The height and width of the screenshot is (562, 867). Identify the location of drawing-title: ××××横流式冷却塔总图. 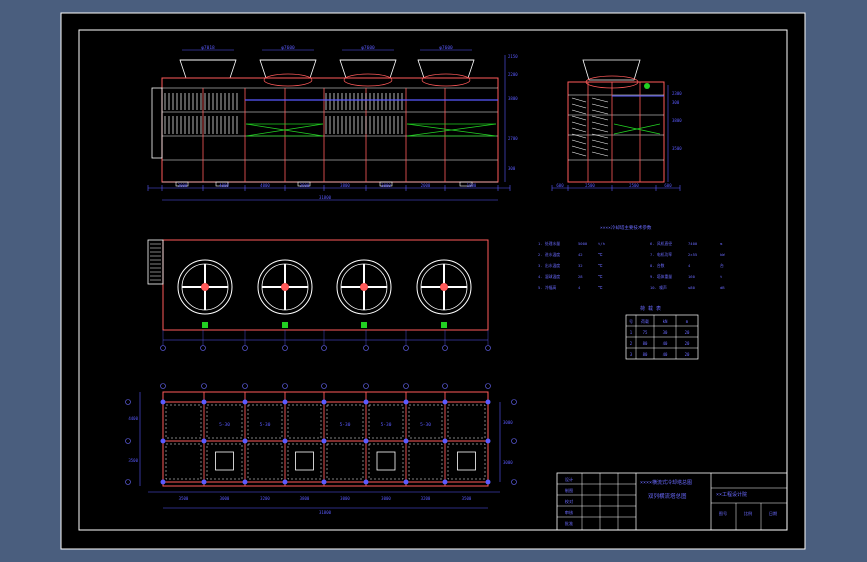
(666, 482).